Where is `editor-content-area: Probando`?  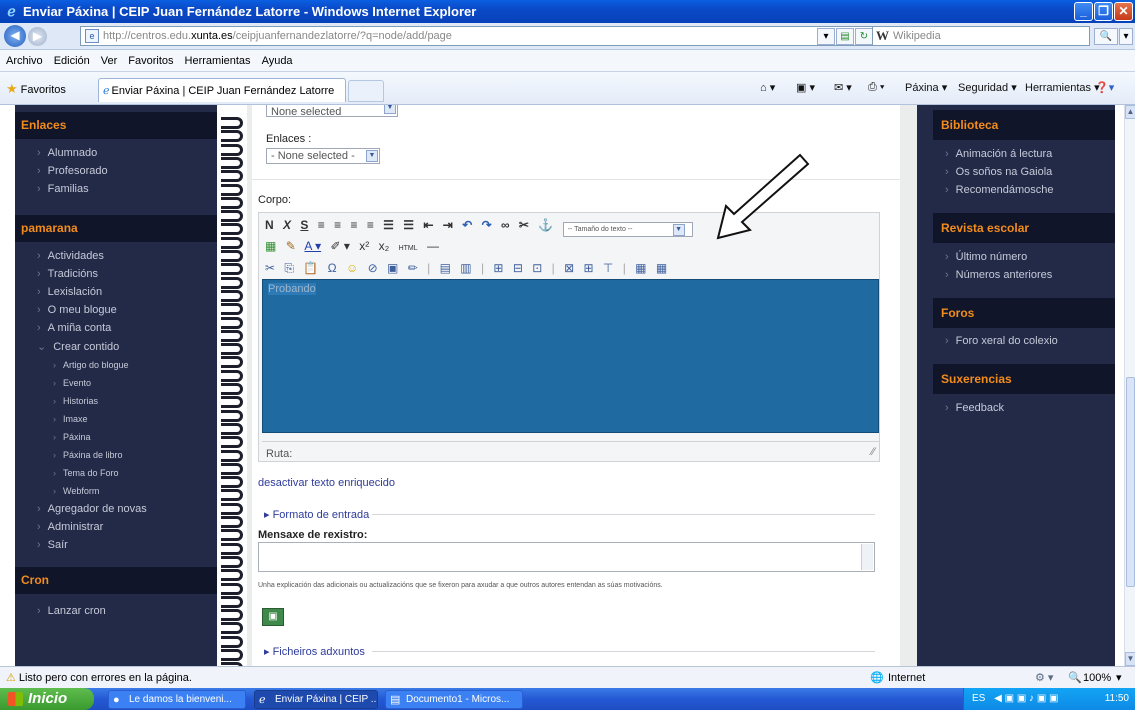 editor-content-area: Probando is located at coordinates (570, 356).